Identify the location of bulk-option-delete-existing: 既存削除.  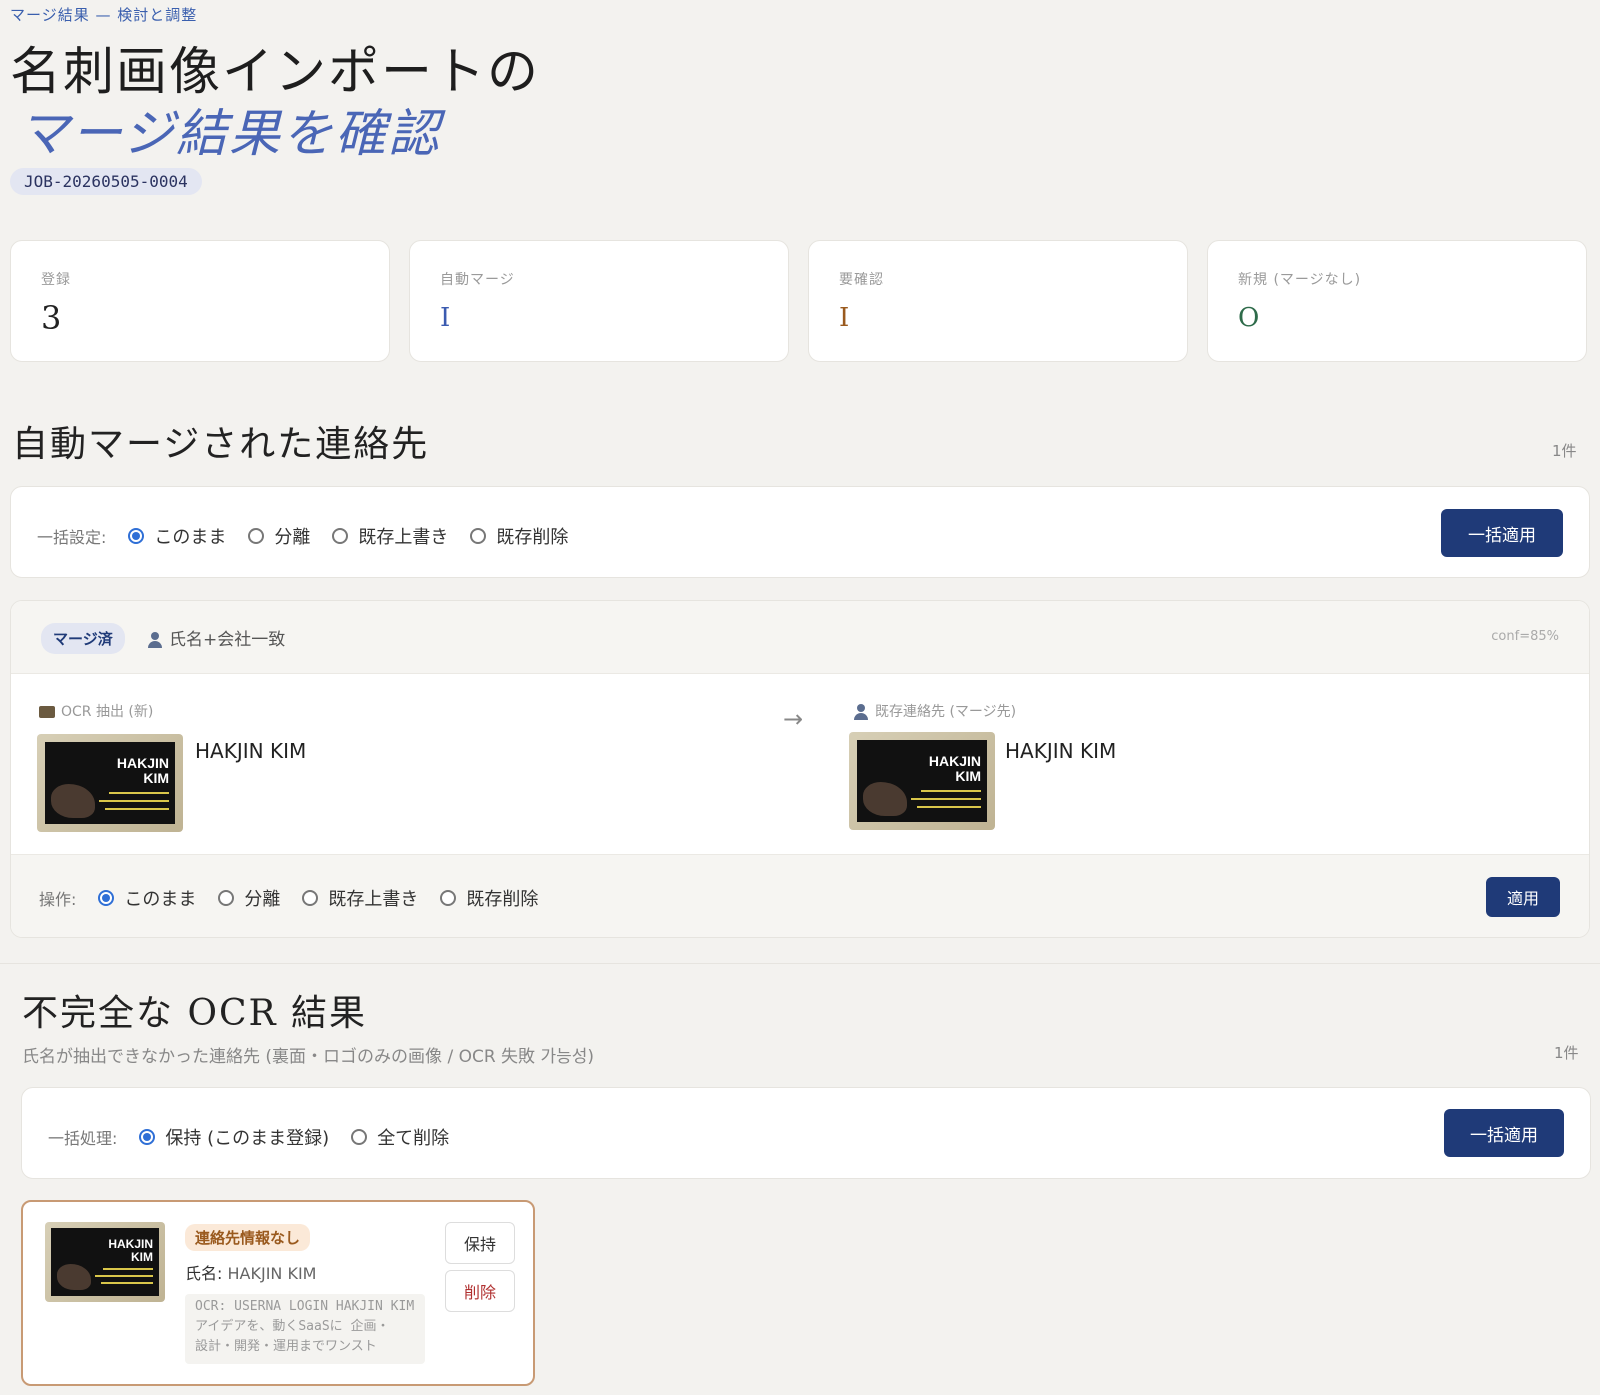
(519, 536).